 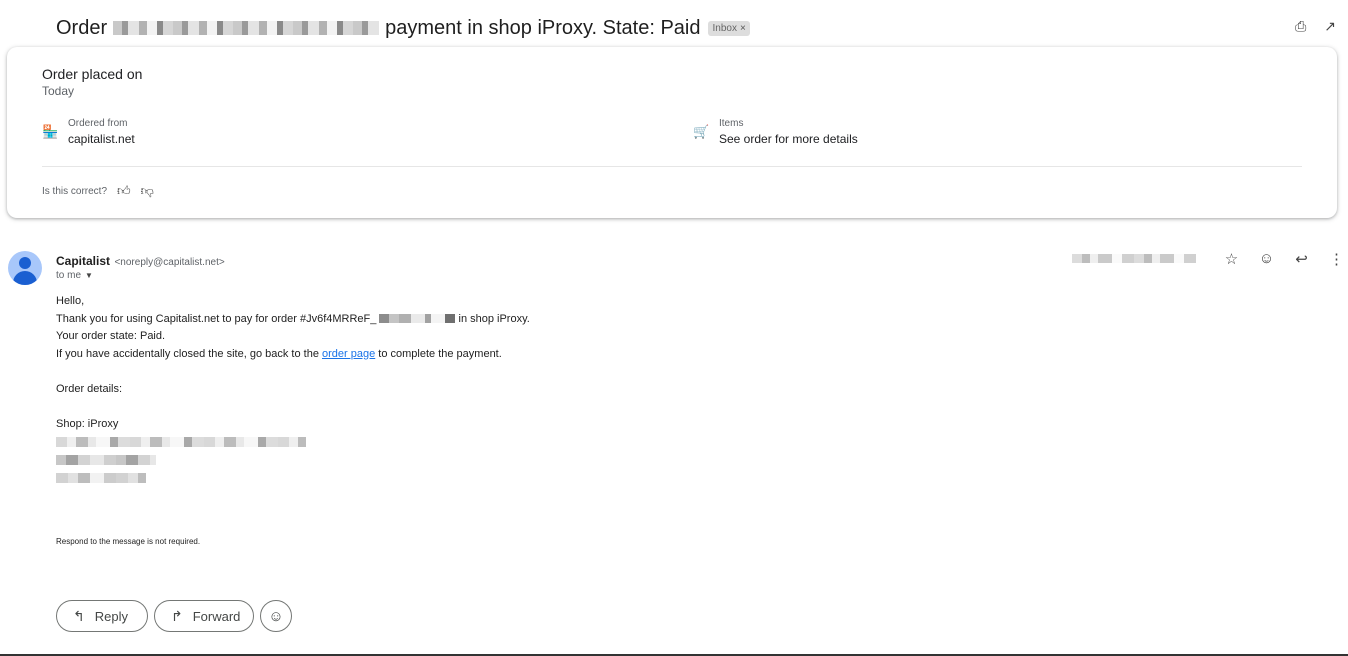 I want to click on items-field: 🛒 Items See order for more details, so click(x=775, y=132).